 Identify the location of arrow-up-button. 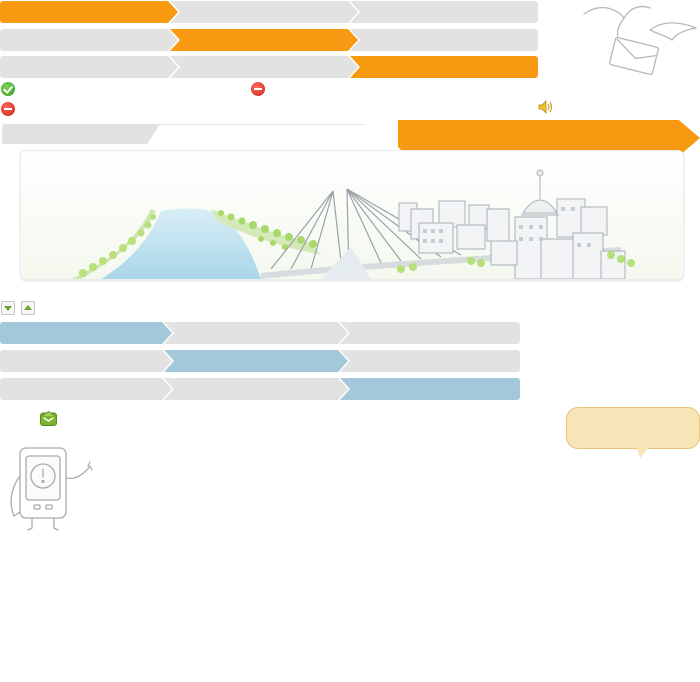
(28, 308).